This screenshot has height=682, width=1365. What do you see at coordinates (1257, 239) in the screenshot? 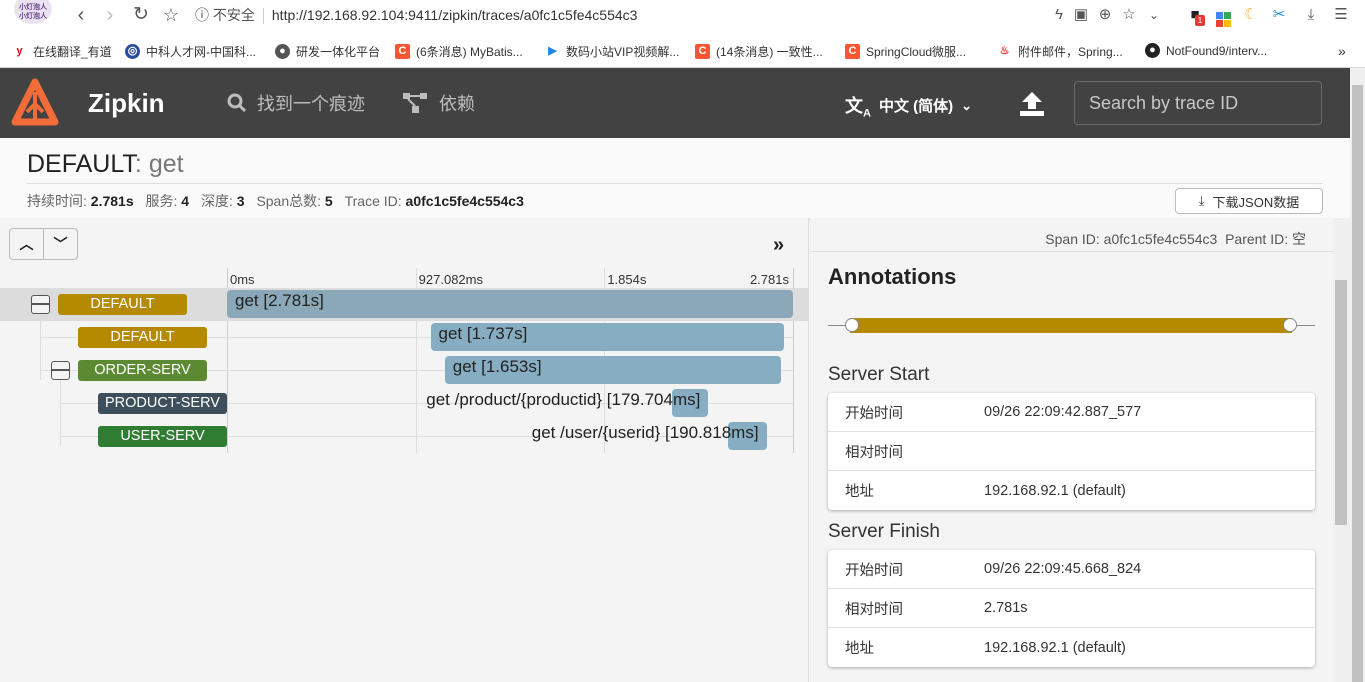
I see `parent-id-label: Parent ID:` at bounding box center [1257, 239].